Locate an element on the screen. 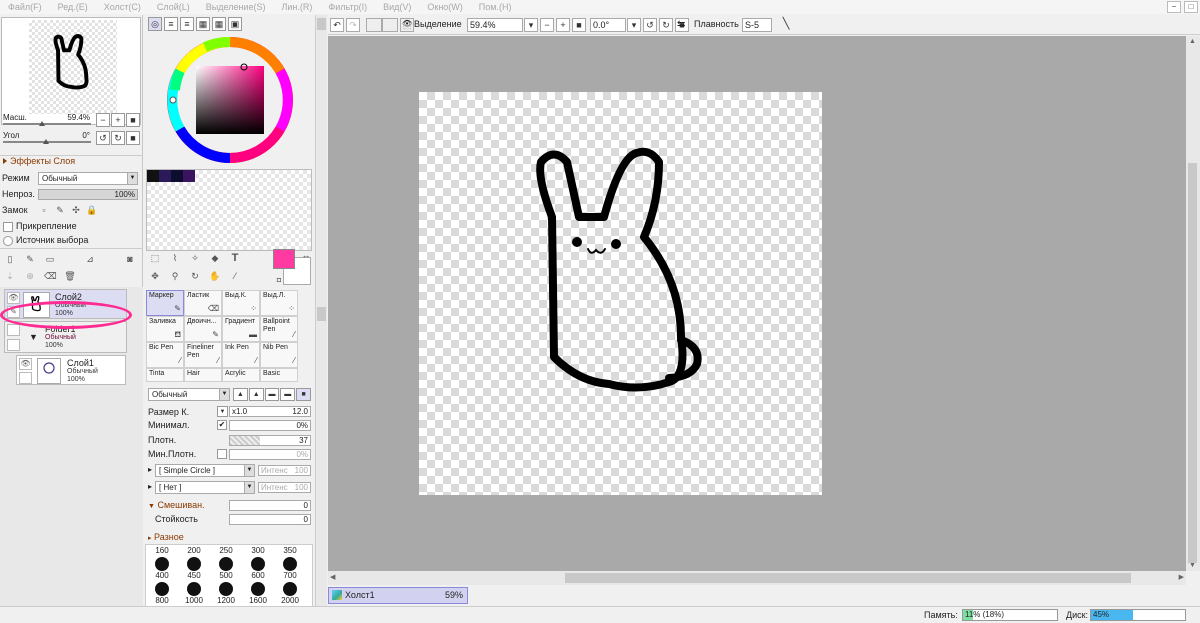 This screenshot has width=1200, height=623. text-tool-icon: T is located at coordinates (235, 258).